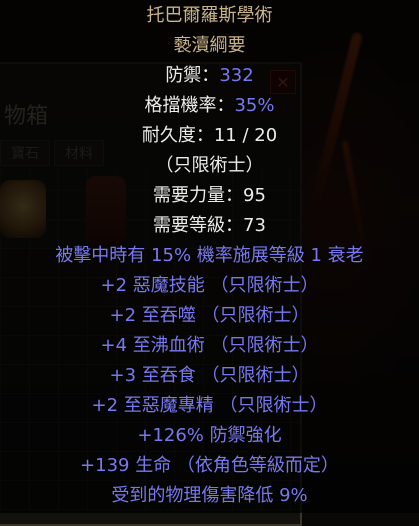  What do you see at coordinates (254, 105) in the screenshot?
I see `block-value: 35%` at bounding box center [254, 105].